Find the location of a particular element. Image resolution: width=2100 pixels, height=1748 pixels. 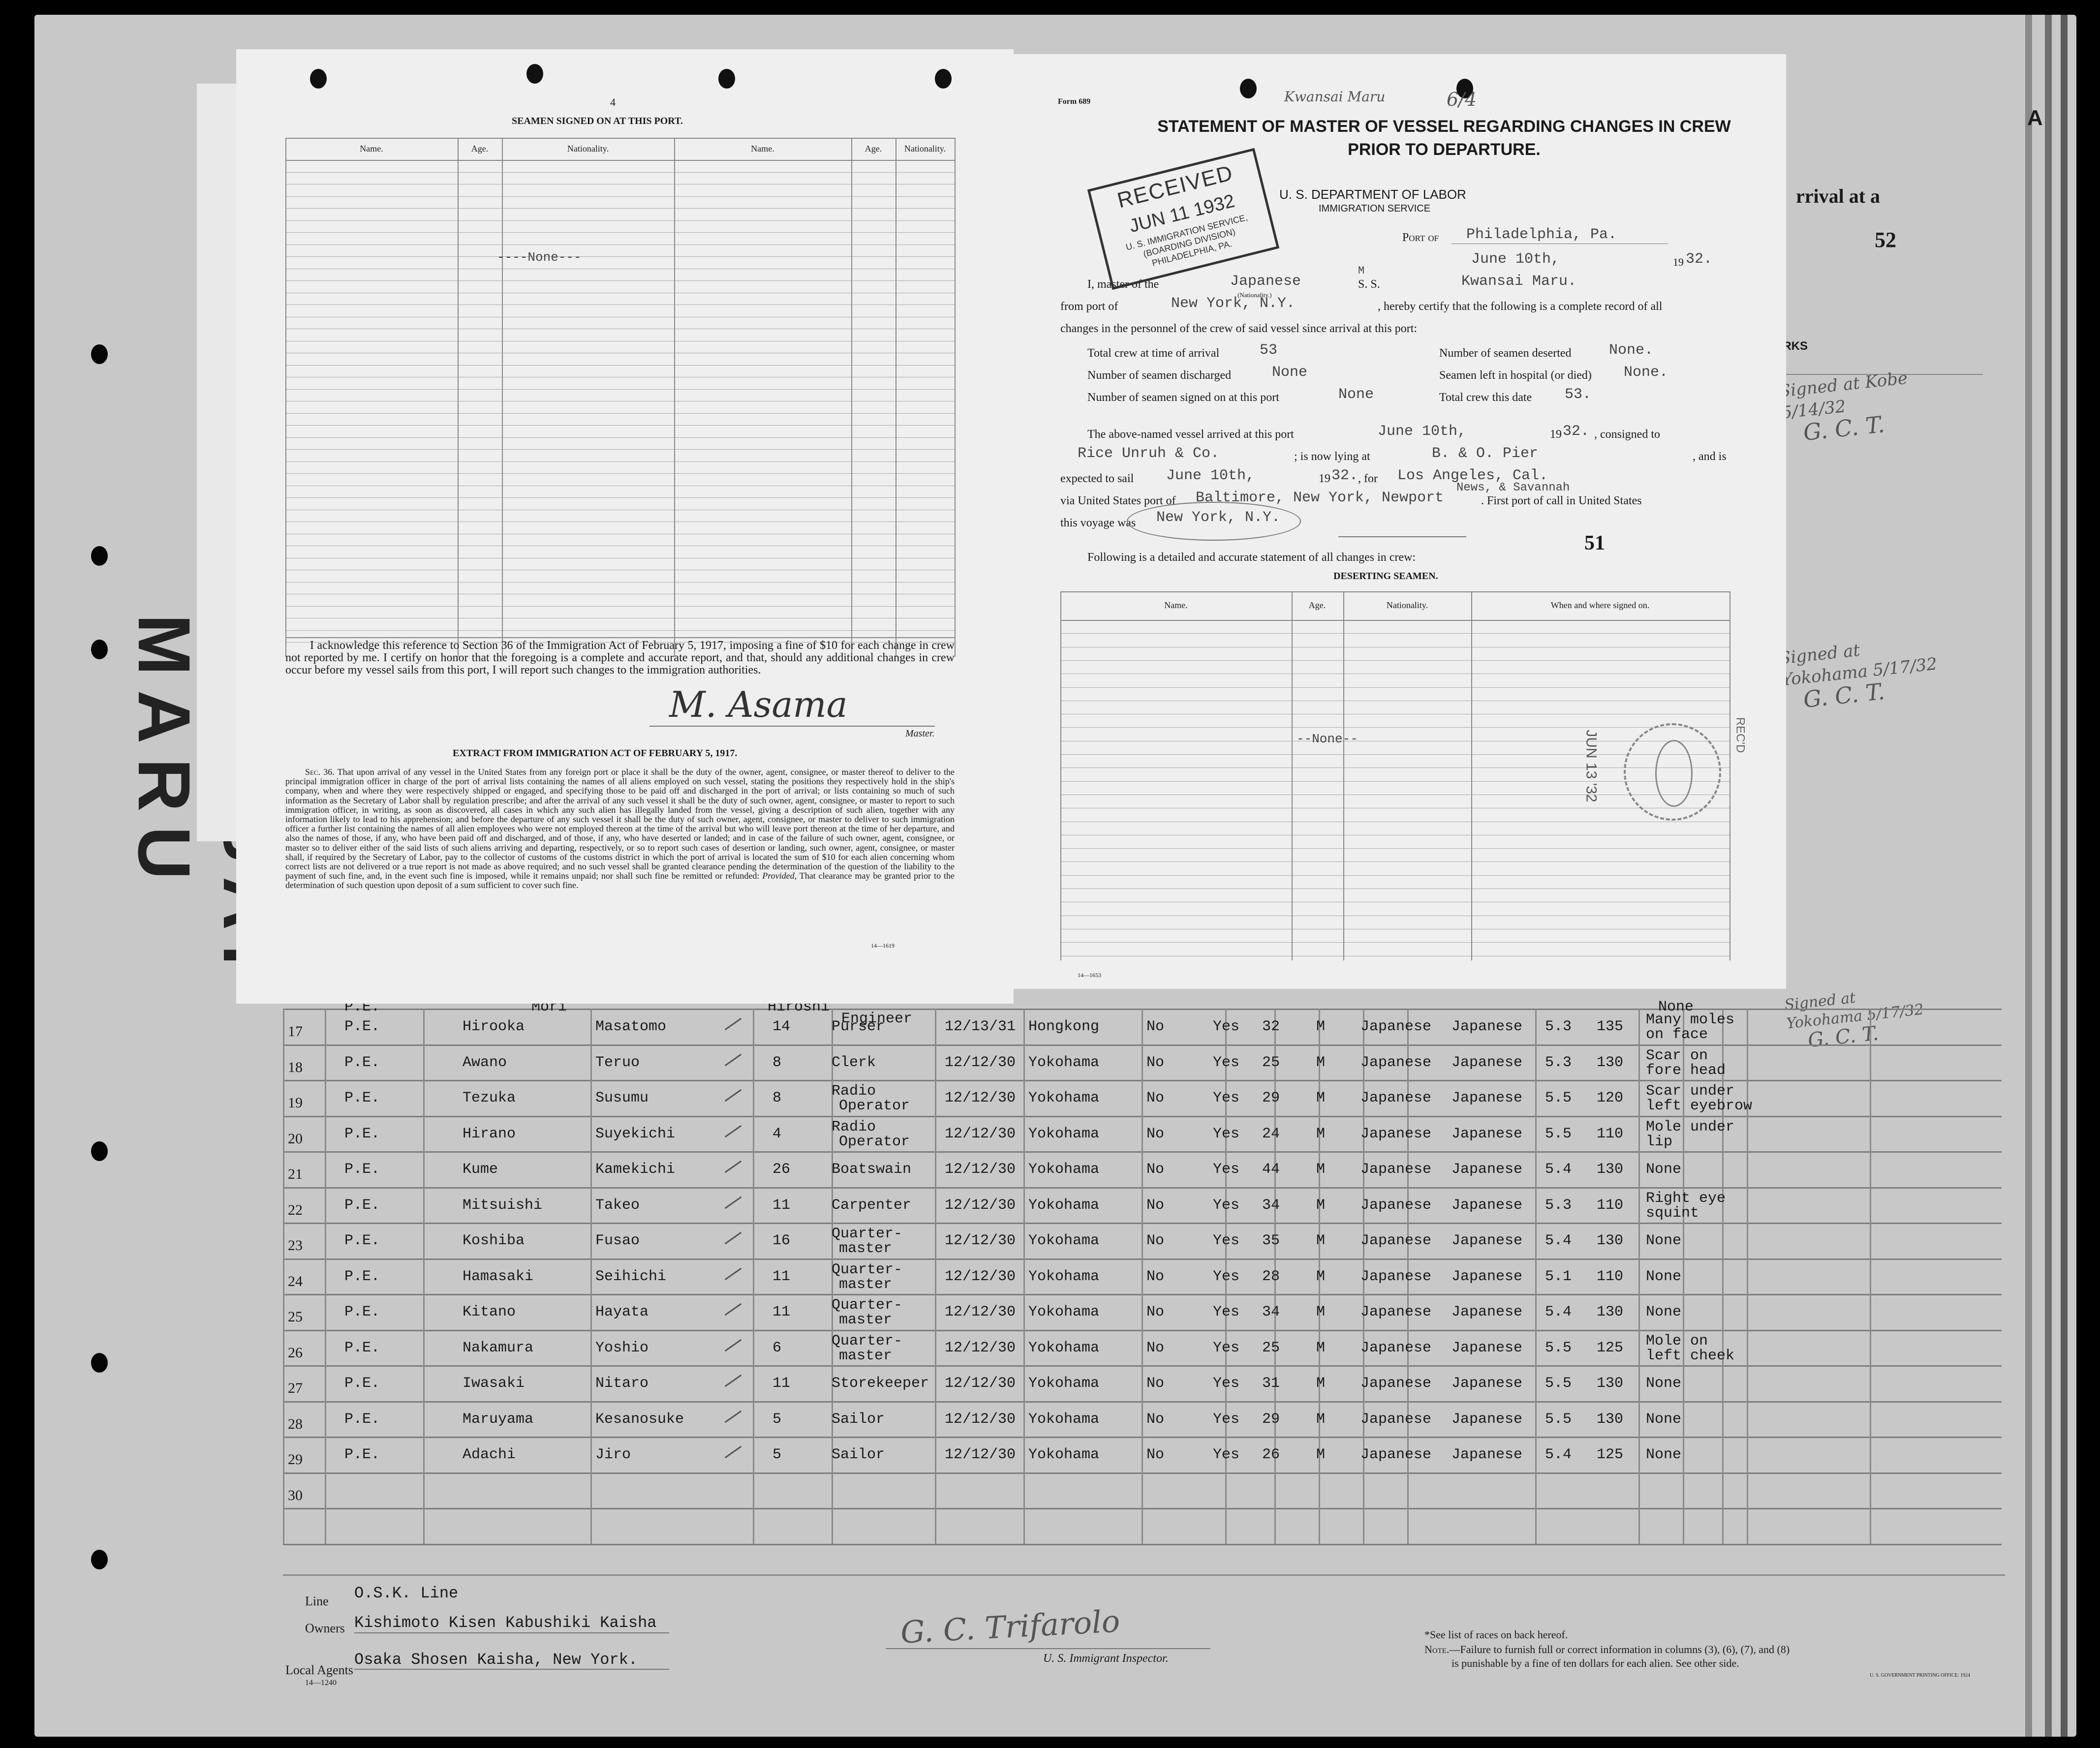

master-caption: Master. is located at coordinates (920, 733).